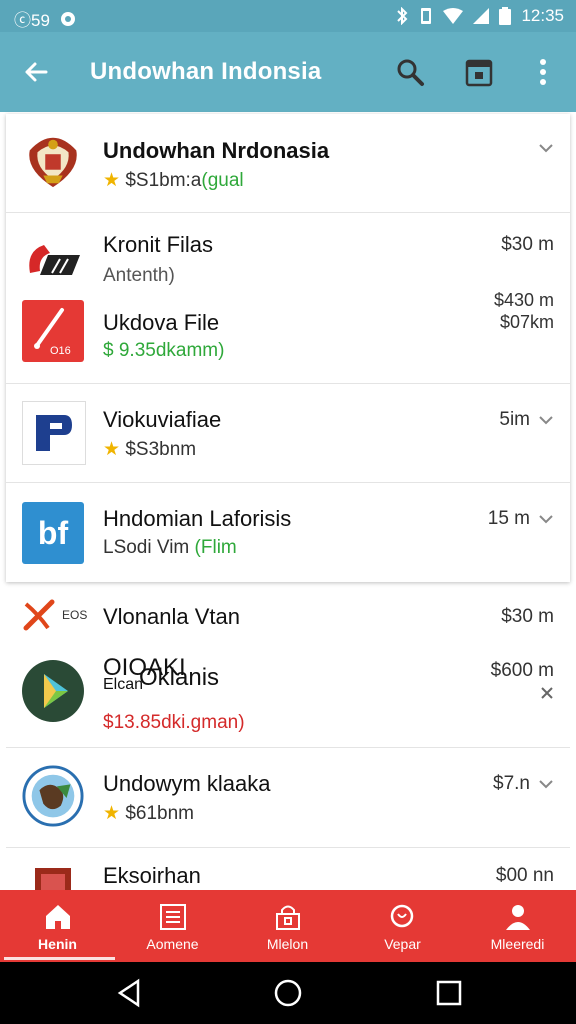 This screenshot has width=576, height=1024. I want to click on list-item: Undowym klaaka ★ $61bnm $7.n, so click(288, 797).